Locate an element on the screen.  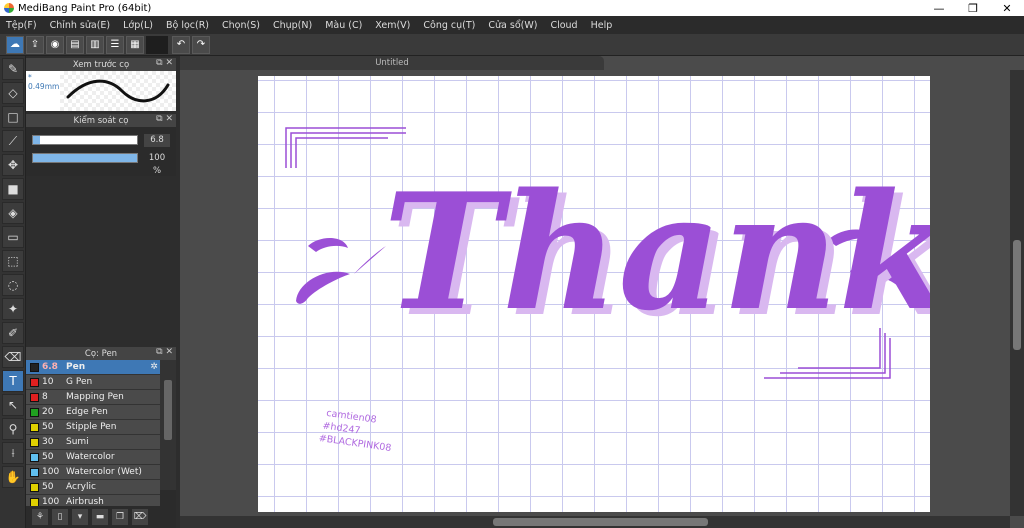
fill-rect-tool-icon: ■ is located at coordinates (13, 189).